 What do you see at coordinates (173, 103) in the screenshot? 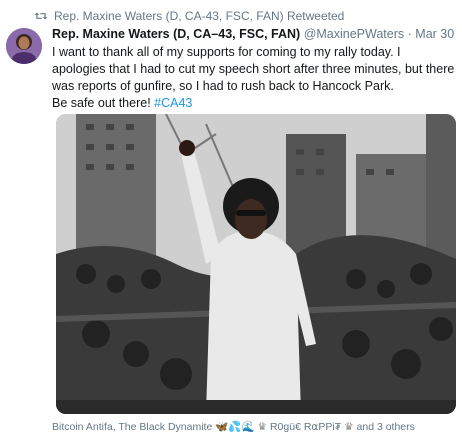
I see `hashtag-link: #CA43` at bounding box center [173, 103].